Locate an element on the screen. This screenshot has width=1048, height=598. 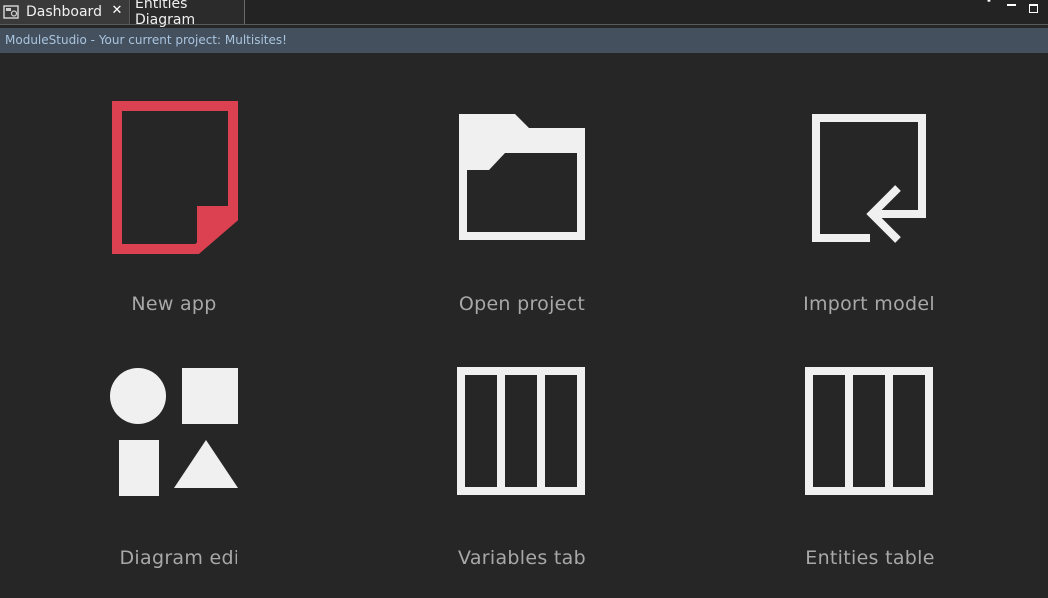
import-icon is located at coordinates (869, 178).